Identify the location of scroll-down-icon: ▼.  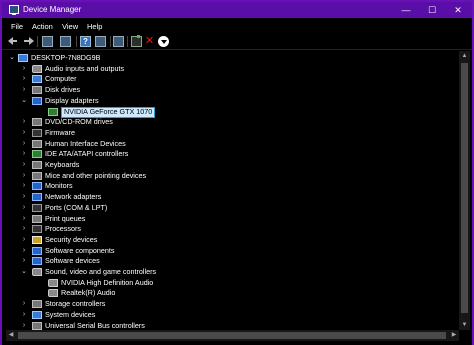
(464, 325).